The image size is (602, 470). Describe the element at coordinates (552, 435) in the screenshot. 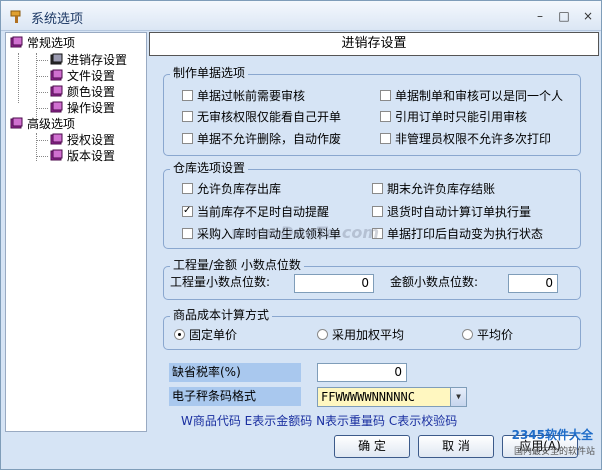

I see `watermark-brand: 2345软件大全` at that location.